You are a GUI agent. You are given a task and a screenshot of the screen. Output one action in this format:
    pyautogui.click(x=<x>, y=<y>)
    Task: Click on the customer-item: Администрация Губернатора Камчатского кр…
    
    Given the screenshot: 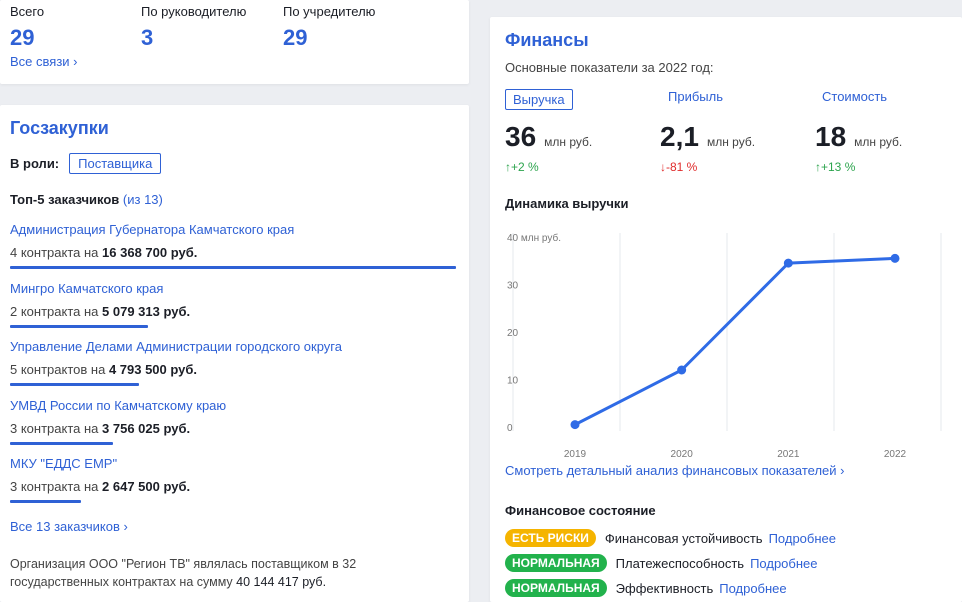 What is the action you would take?
    pyautogui.click(x=233, y=245)
    